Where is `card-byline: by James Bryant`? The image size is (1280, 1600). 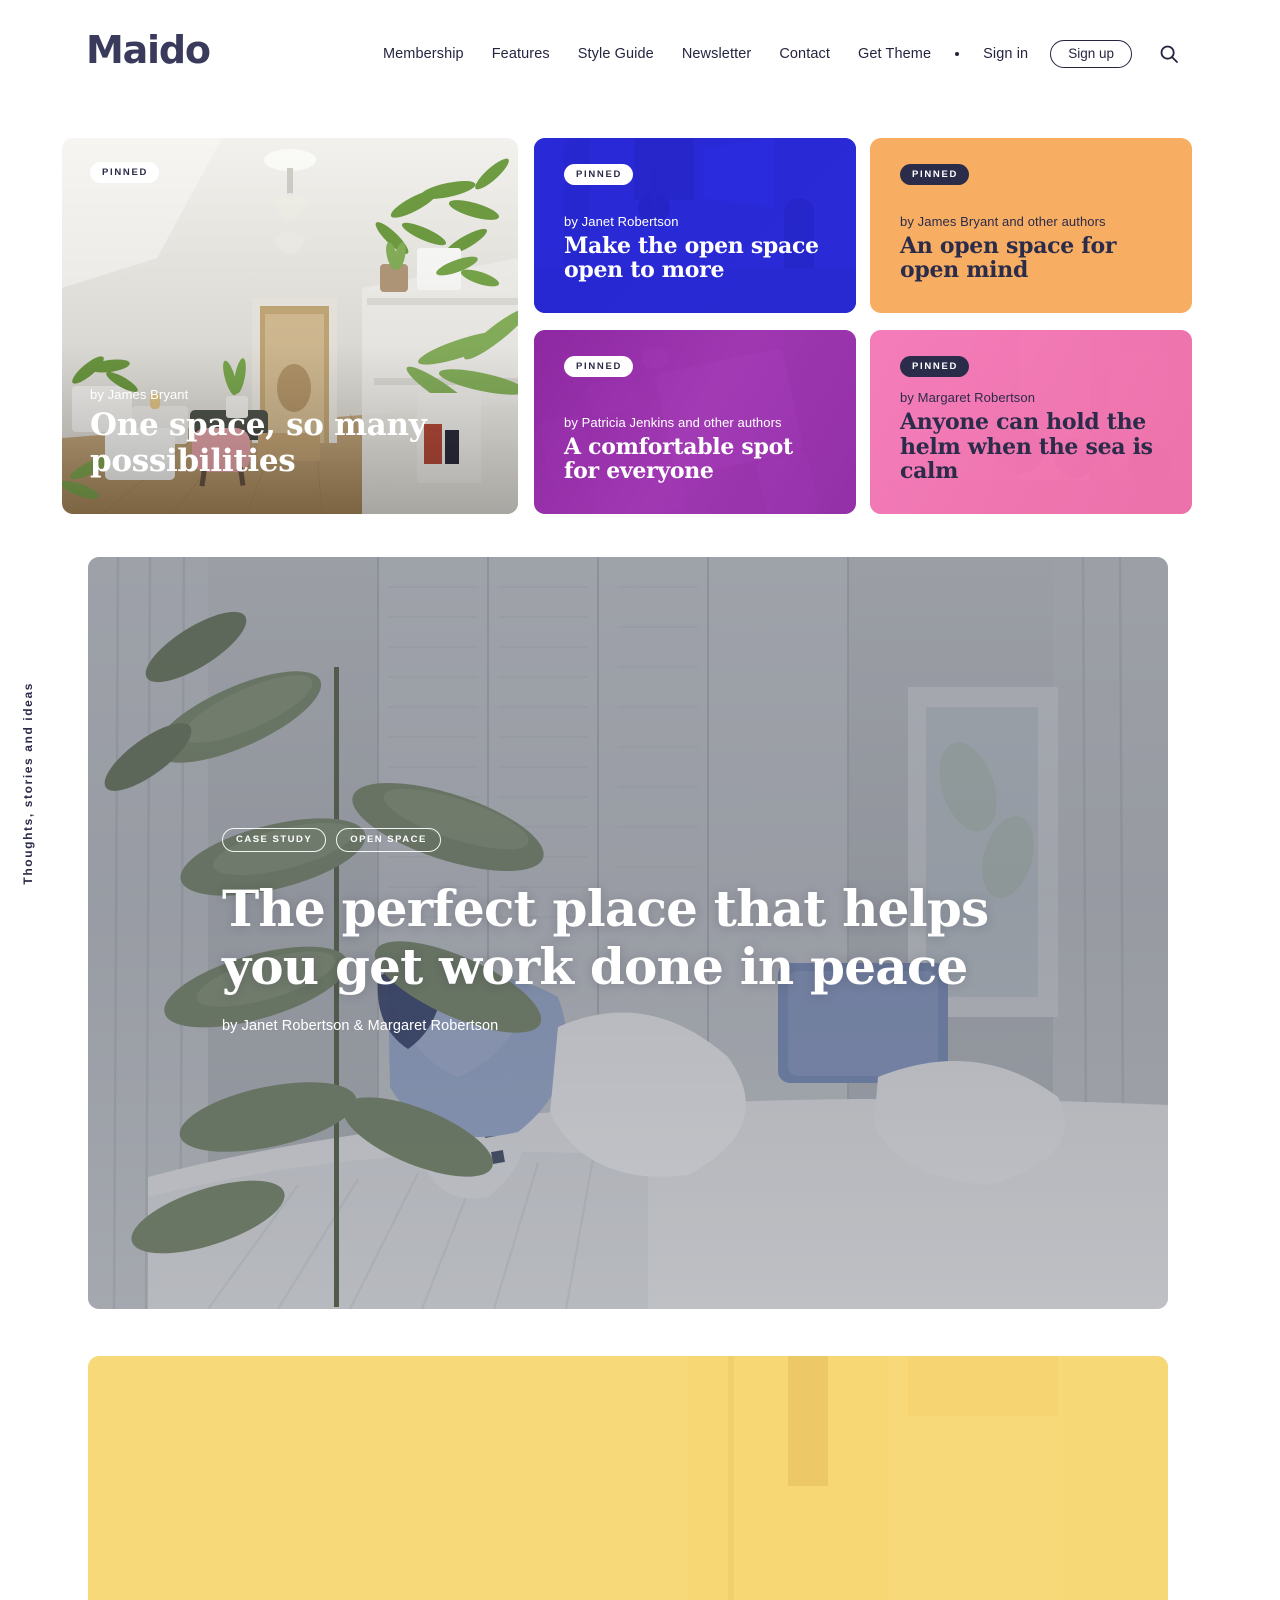 card-byline: by James Bryant is located at coordinates (139, 394).